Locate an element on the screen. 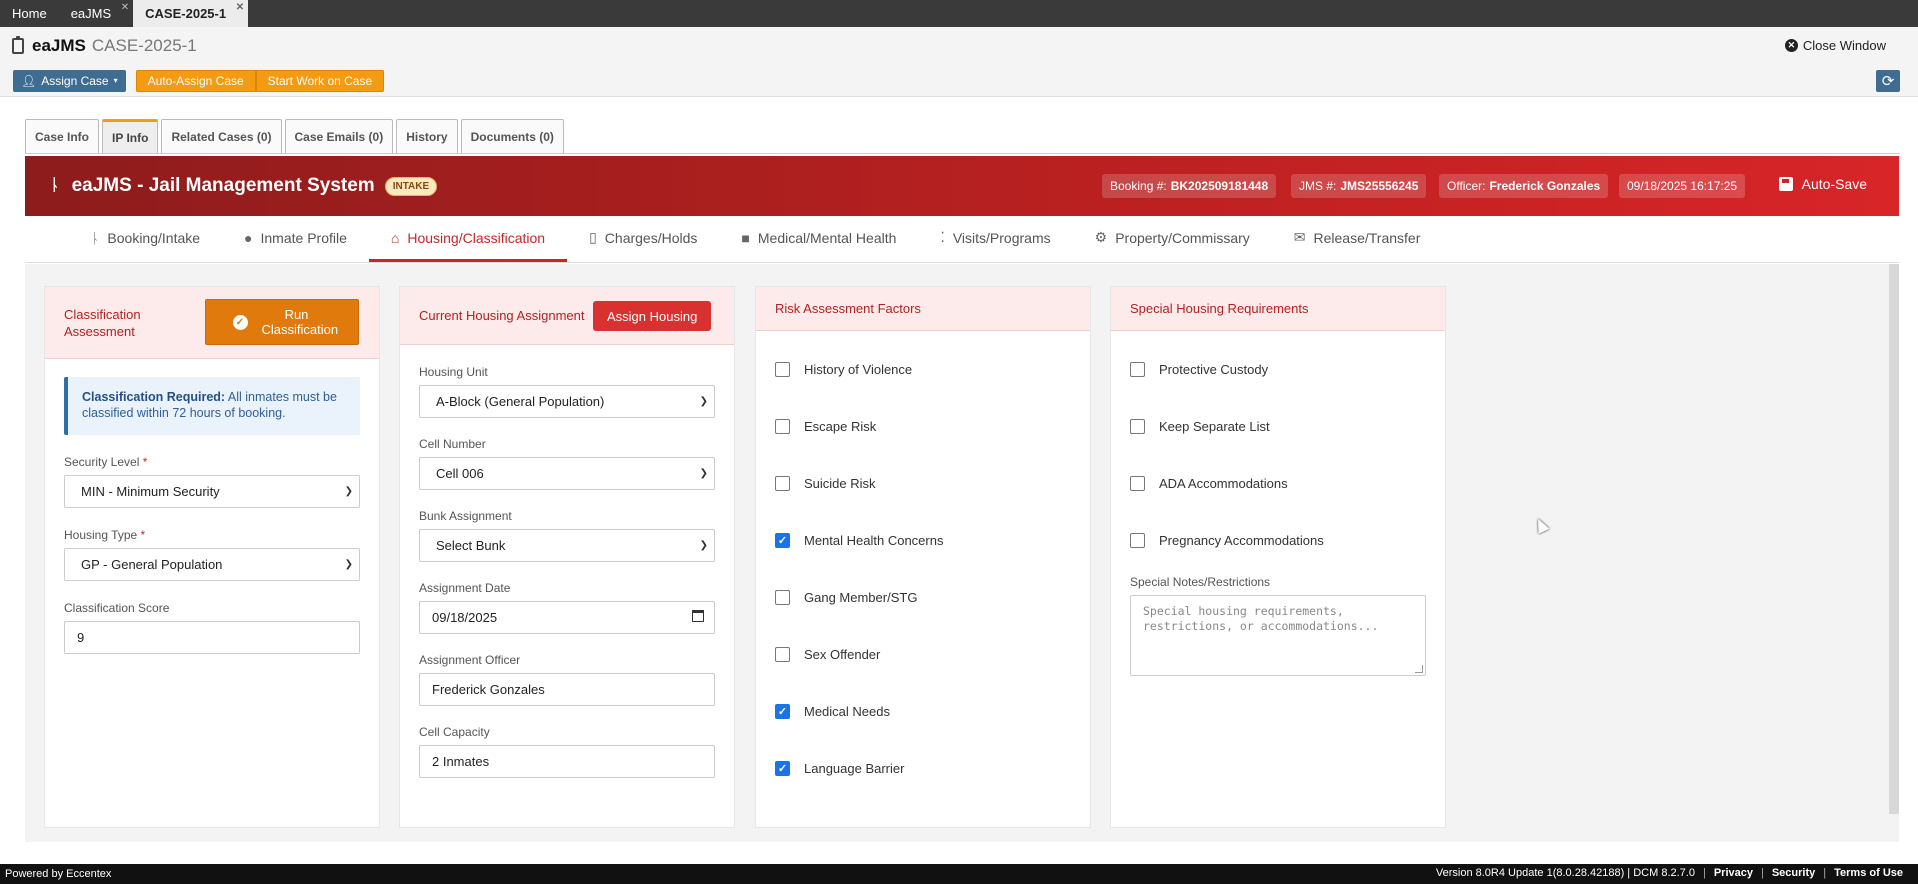  refresh-icon: ⟳ is located at coordinates (1888, 81).